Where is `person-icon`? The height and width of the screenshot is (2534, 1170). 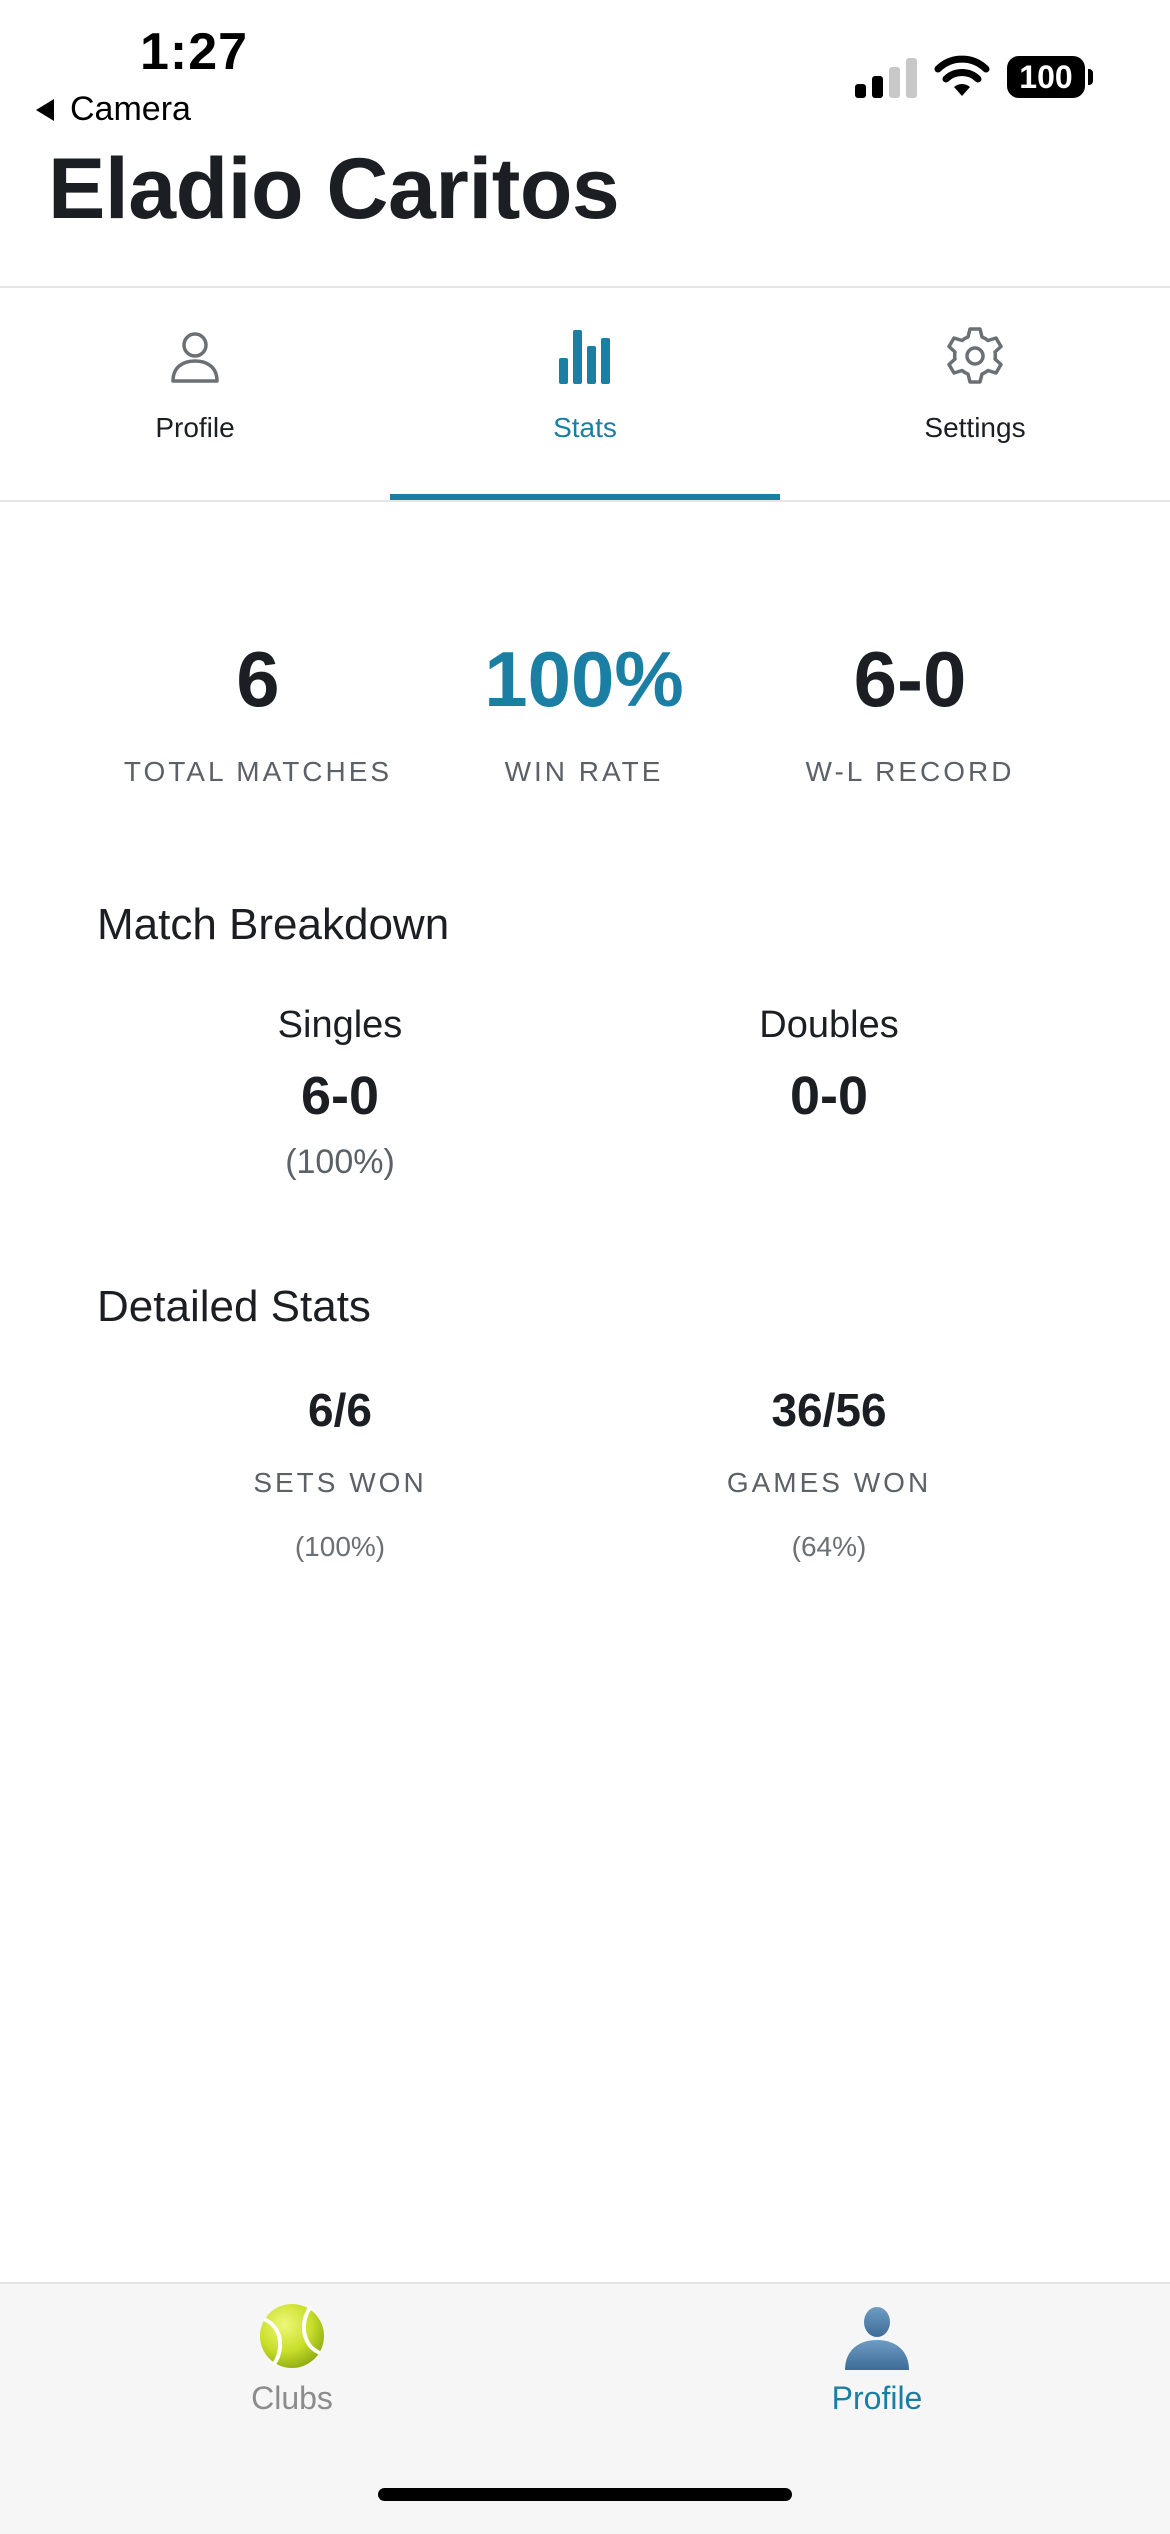
person-icon is located at coordinates (195, 357).